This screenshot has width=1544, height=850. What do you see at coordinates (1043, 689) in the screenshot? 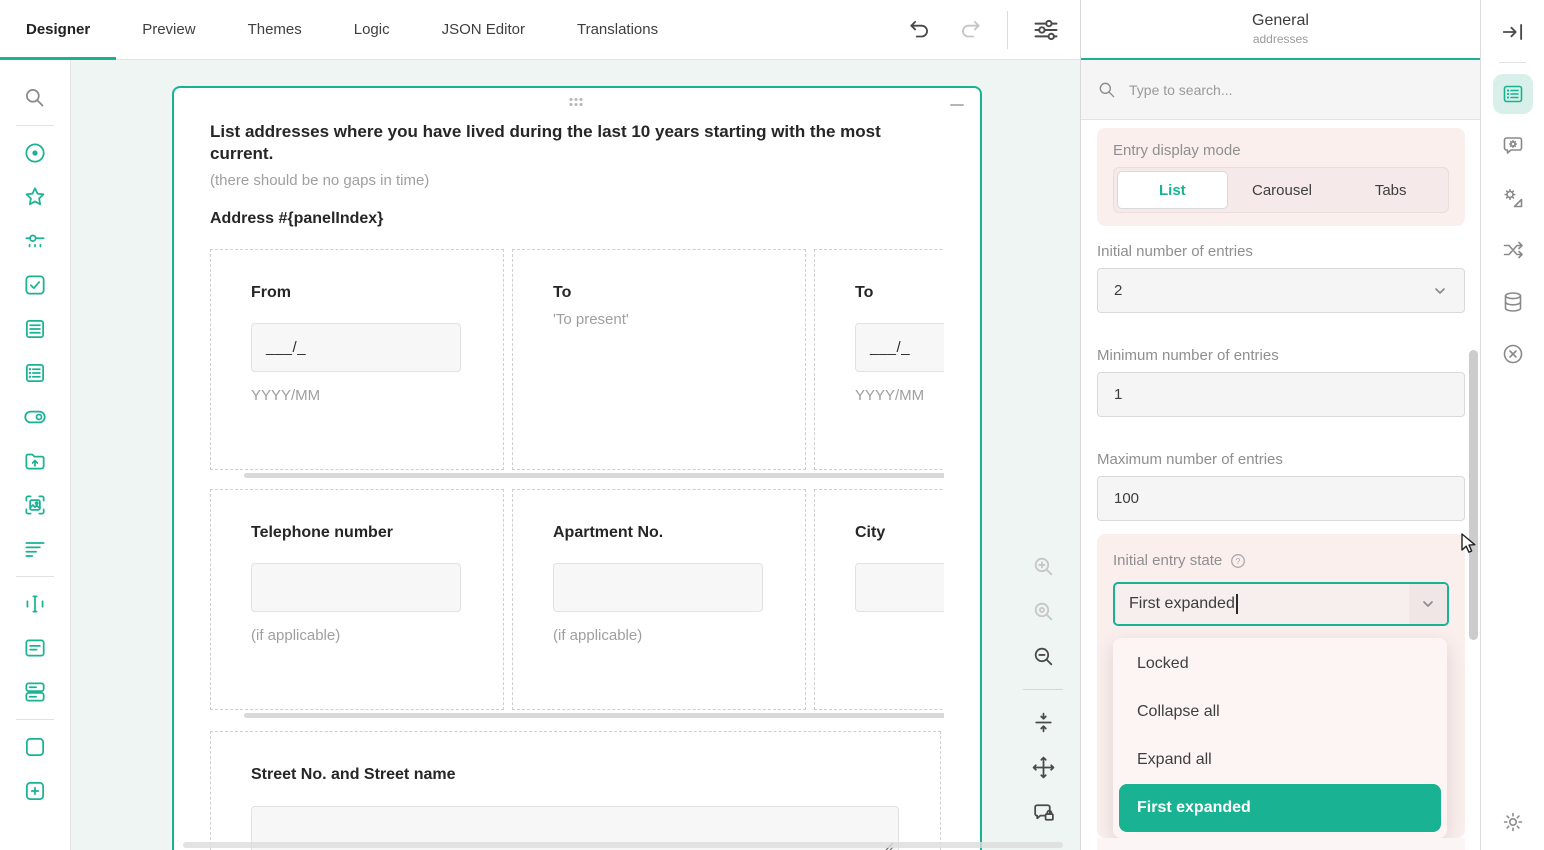
I see `zoombar-divider` at bounding box center [1043, 689].